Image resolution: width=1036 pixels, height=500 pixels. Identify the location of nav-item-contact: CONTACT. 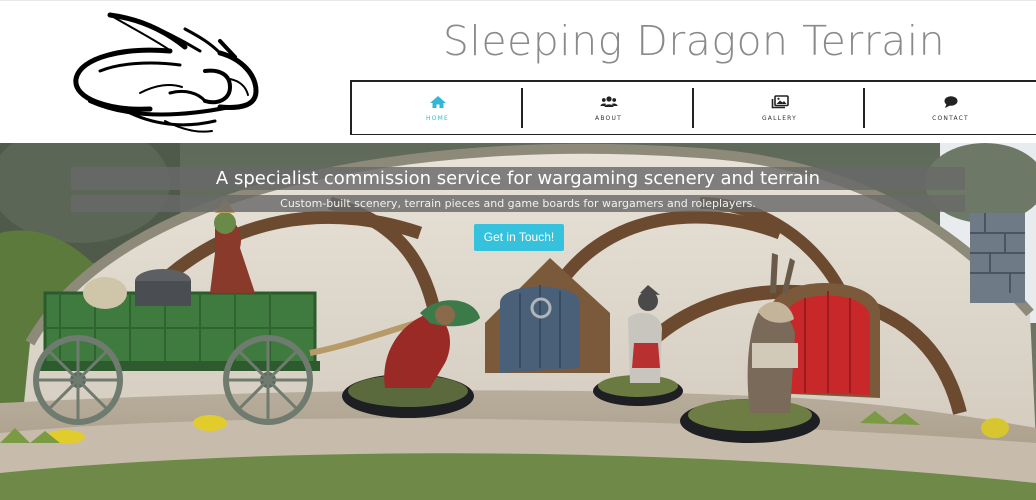
(950, 108).